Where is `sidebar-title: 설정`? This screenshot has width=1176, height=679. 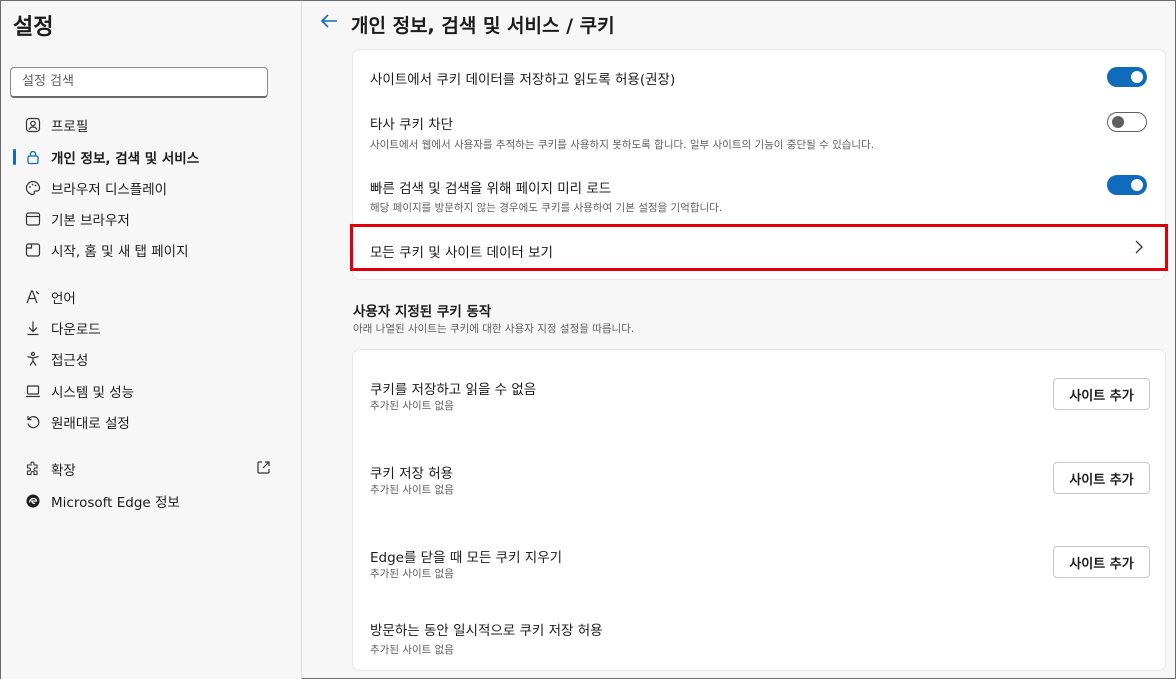
sidebar-title: 설정 is located at coordinates (33, 27).